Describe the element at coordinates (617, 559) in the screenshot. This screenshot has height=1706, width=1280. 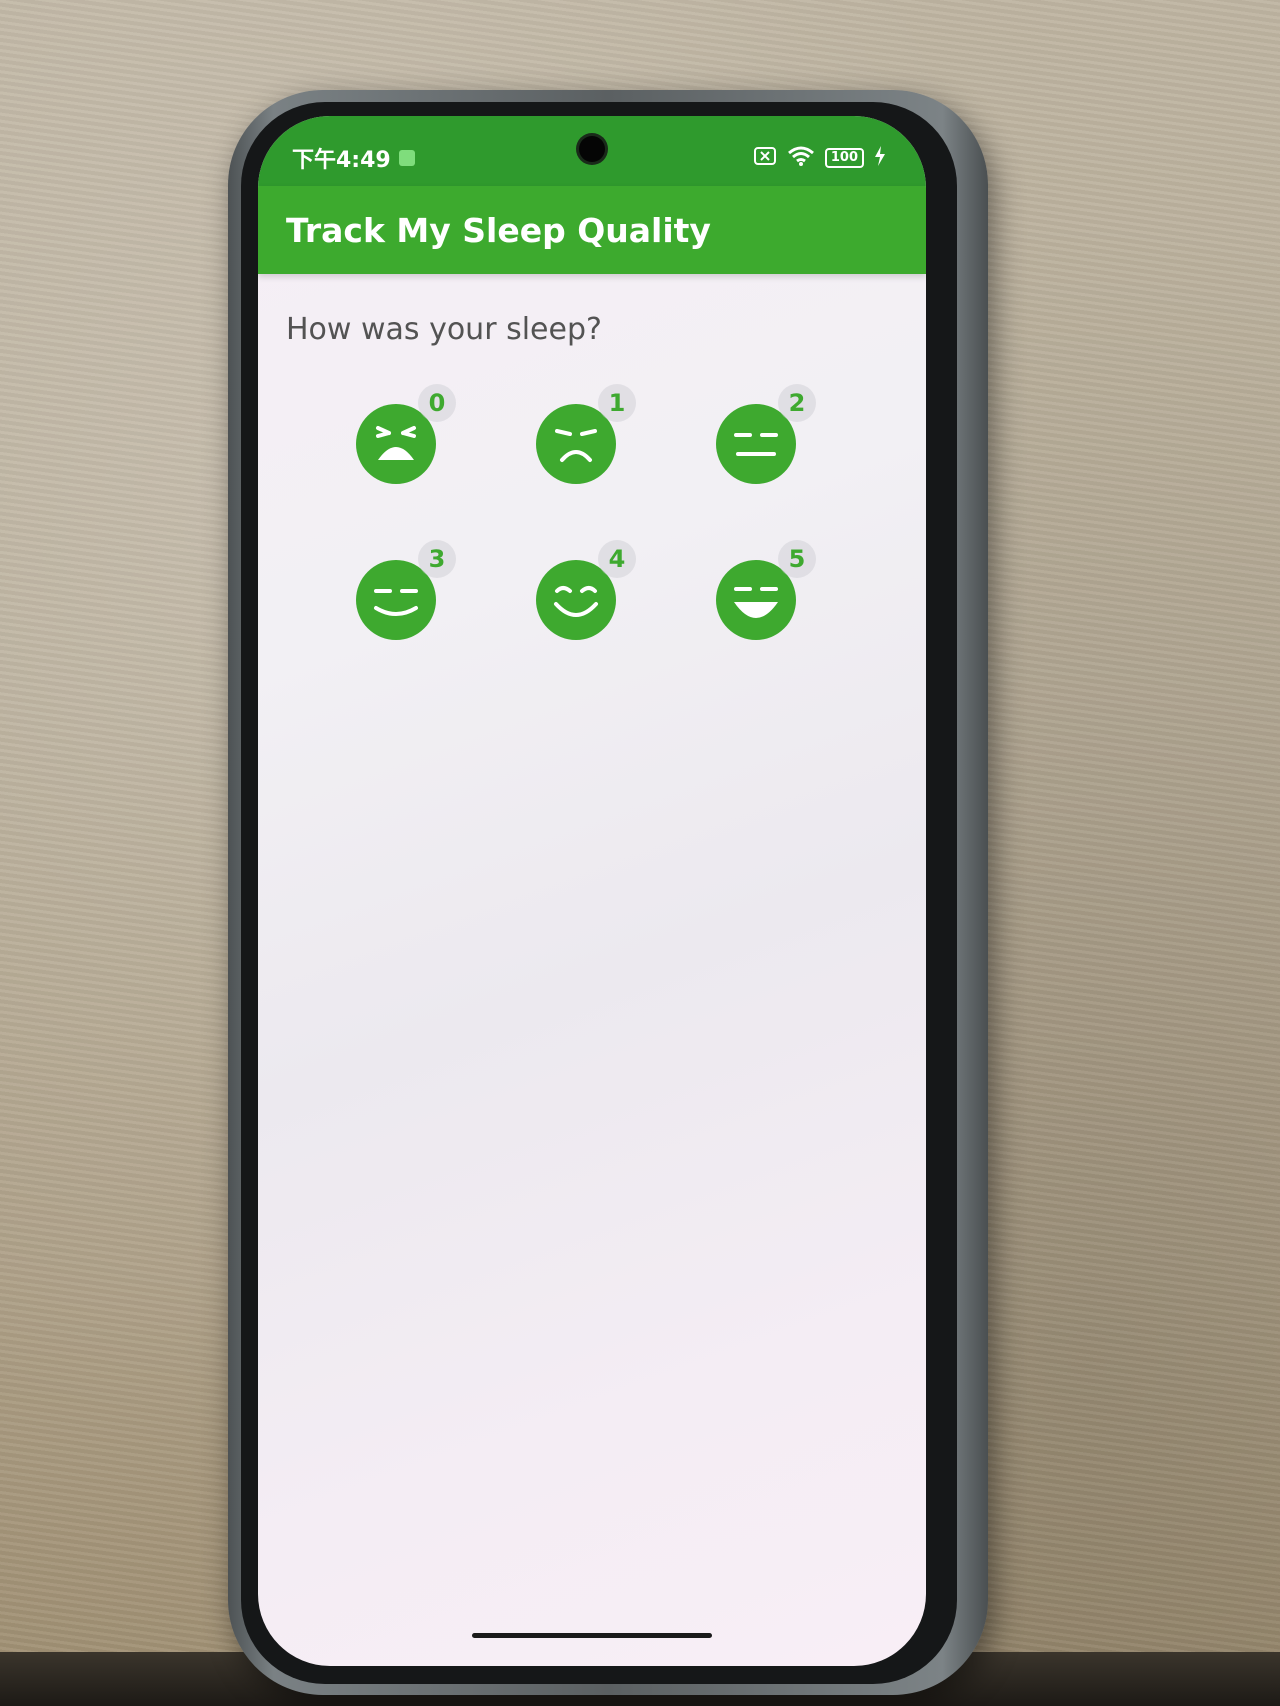
I see `rating-label: 4` at that location.